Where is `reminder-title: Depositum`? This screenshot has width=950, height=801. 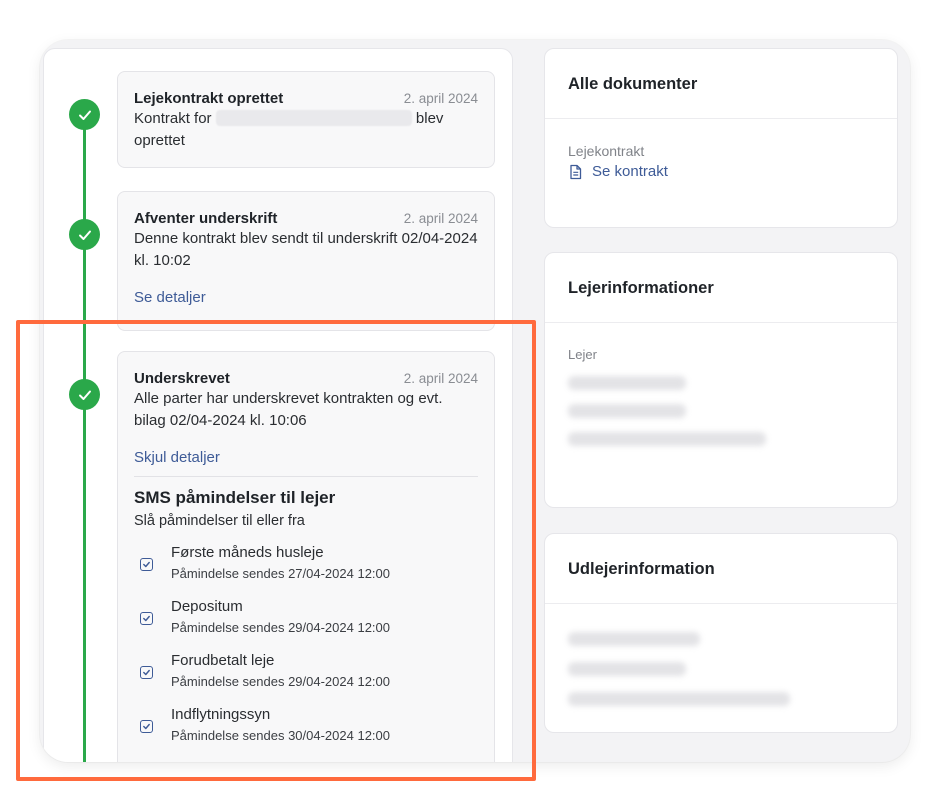 reminder-title: Depositum is located at coordinates (207, 606).